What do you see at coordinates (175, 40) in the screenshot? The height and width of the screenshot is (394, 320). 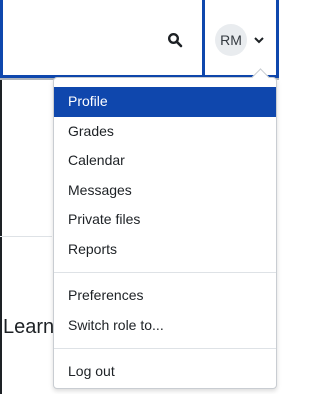 I see `search-icon` at bounding box center [175, 40].